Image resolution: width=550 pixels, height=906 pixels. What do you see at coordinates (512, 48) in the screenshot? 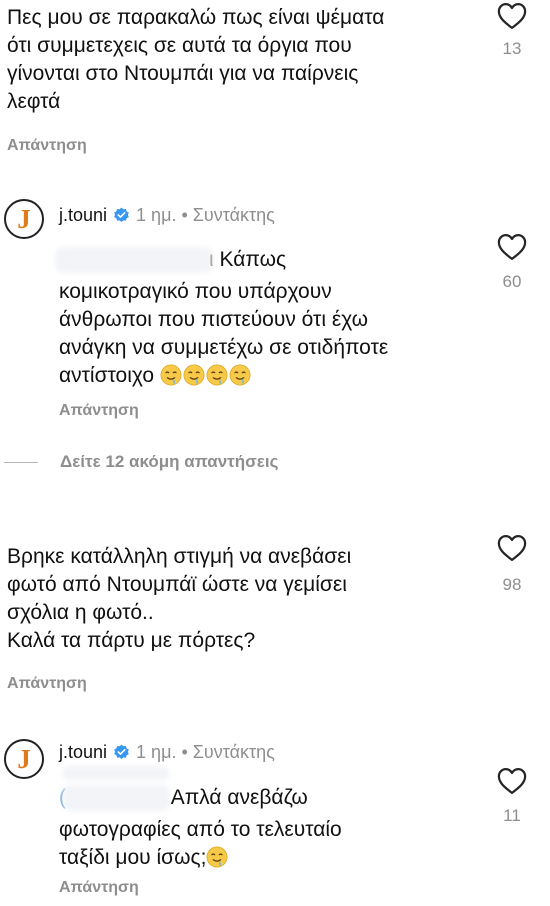
I see `like-count: 13` at bounding box center [512, 48].